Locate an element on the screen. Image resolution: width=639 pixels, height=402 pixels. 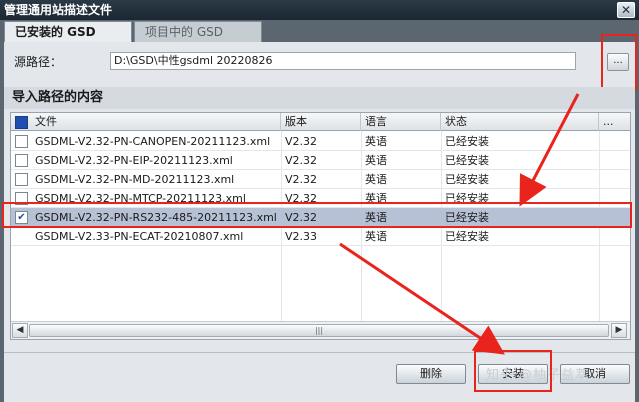
close-button: ✕ is located at coordinates (626, 10).